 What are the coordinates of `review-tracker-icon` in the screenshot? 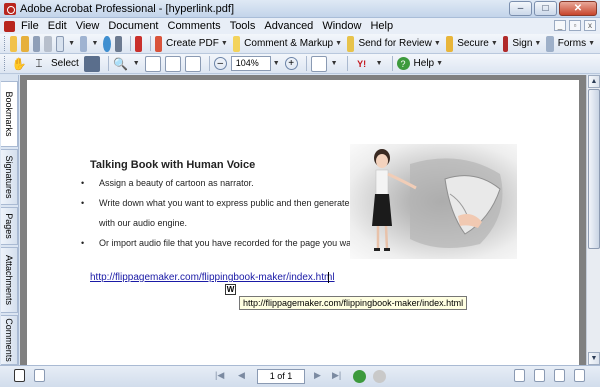 It's located at (138, 43).